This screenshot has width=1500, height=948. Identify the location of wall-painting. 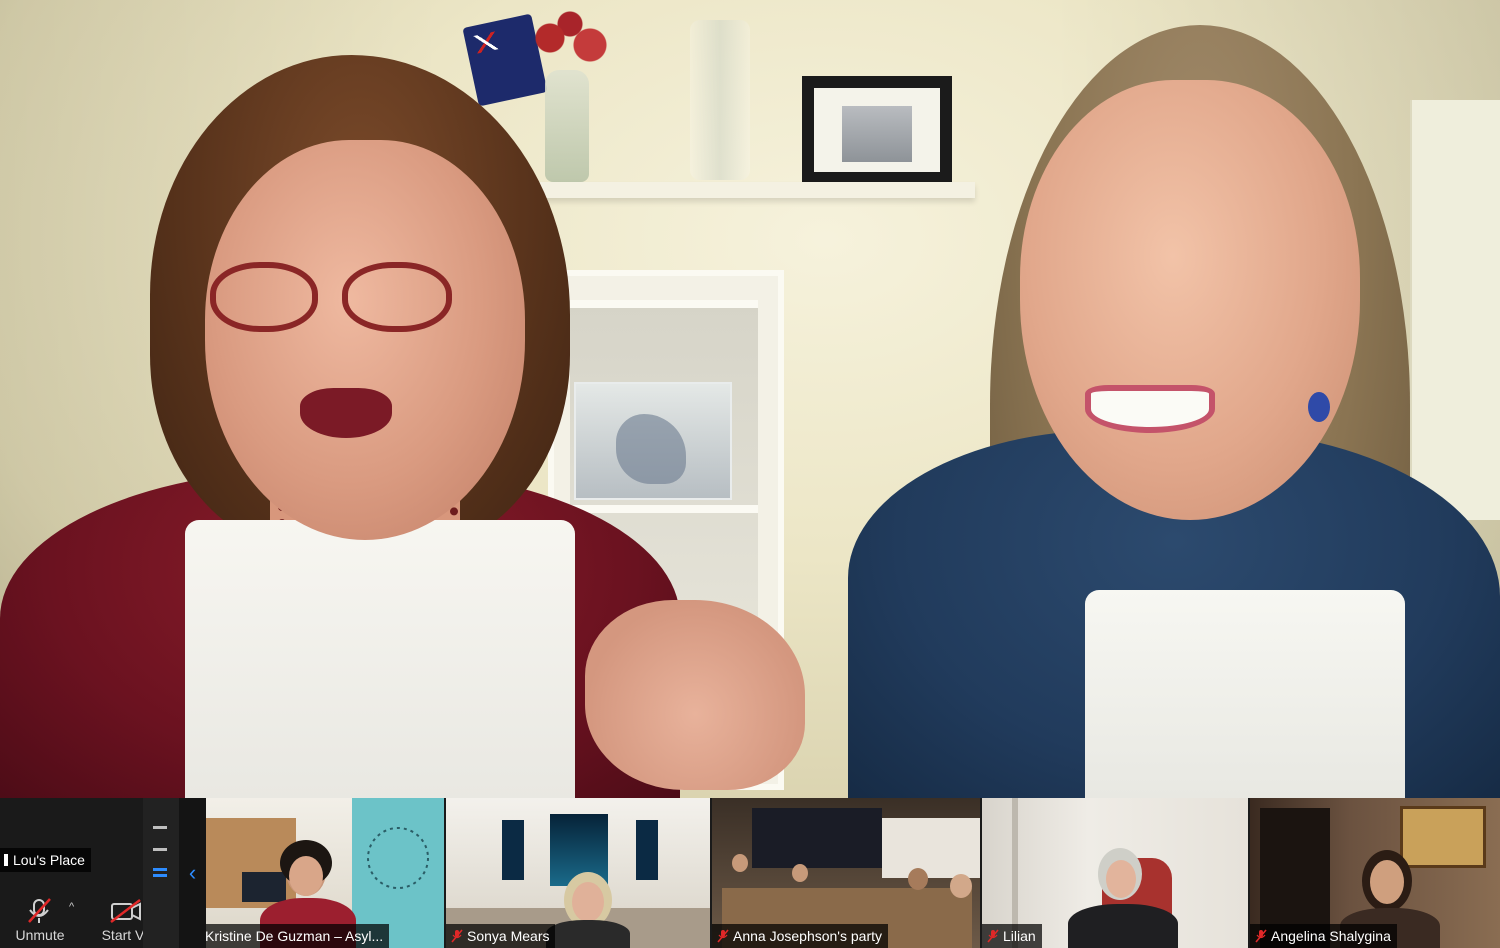
(1443, 837).